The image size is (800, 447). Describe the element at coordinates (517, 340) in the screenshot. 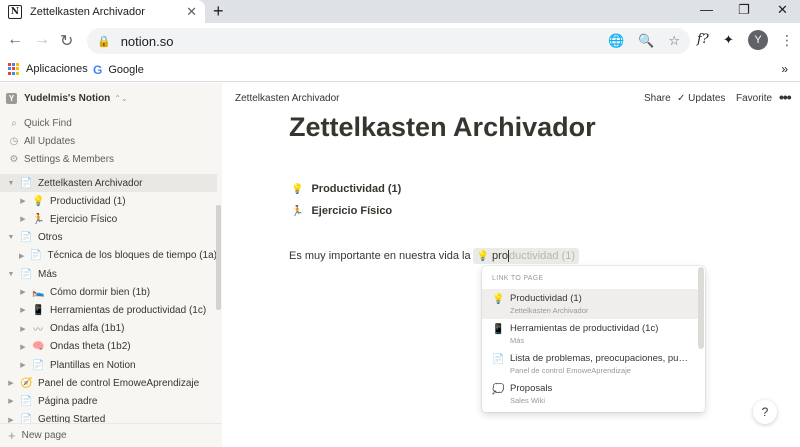

I see `popup-item-subtitle: Más` at that location.